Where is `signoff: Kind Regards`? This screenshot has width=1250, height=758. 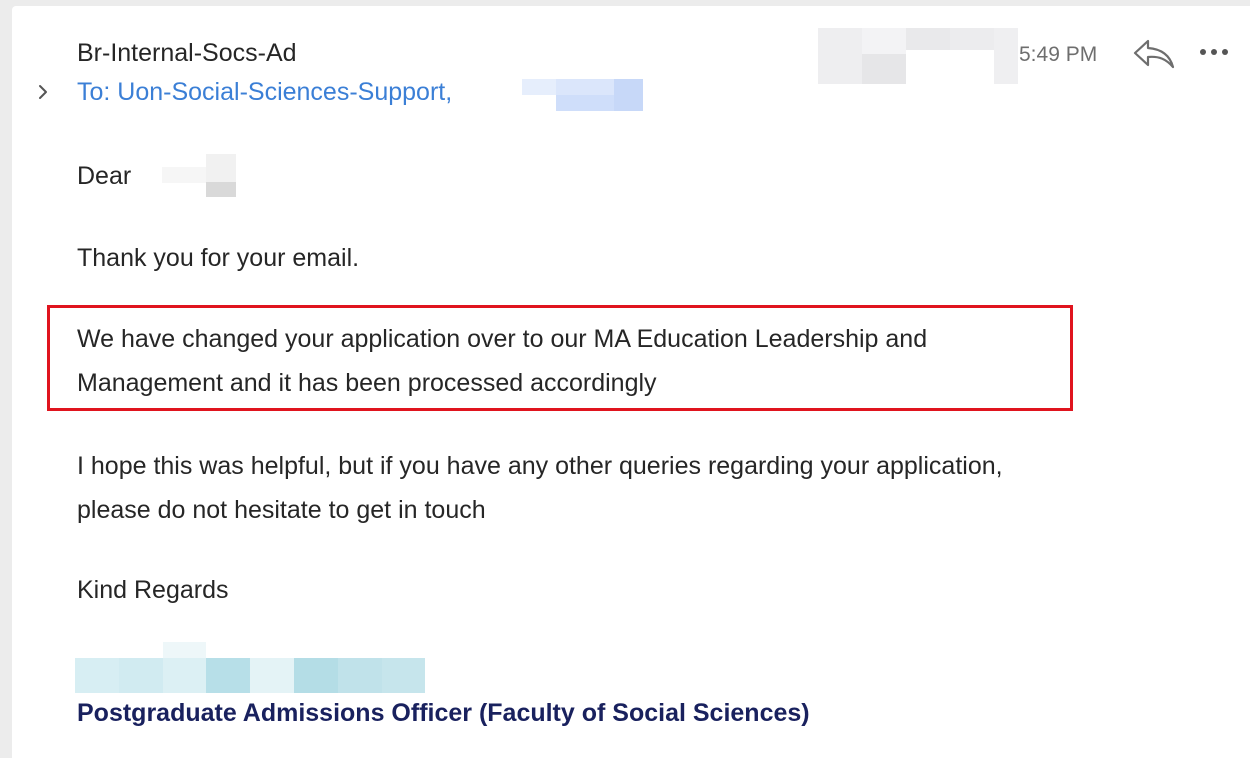
signoff: Kind Regards is located at coordinates (153, 590).